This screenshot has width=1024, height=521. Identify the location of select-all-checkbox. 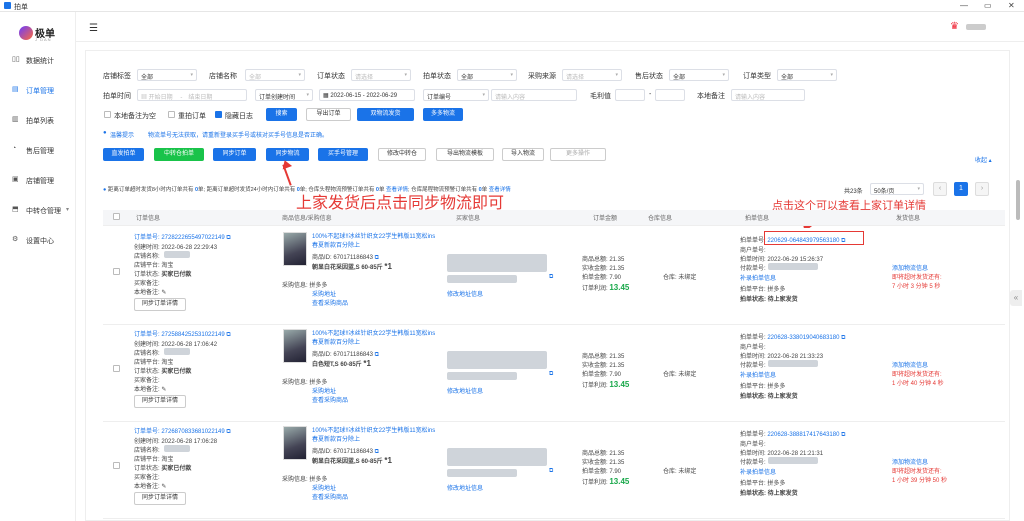
(116, 216).